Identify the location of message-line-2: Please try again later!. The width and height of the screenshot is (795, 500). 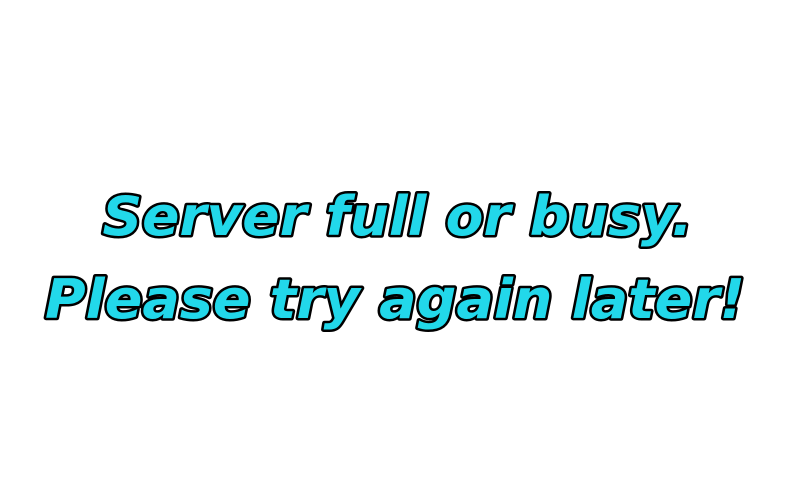
(395, 299).